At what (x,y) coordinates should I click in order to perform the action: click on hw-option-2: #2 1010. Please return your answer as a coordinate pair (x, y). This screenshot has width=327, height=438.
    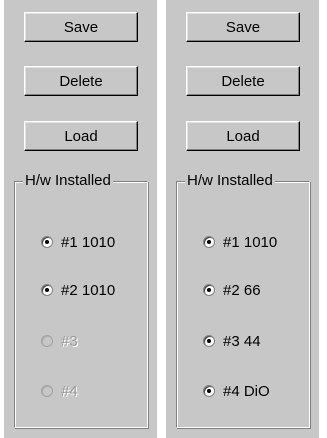
    Looking at the image, I should click on (78, 290).